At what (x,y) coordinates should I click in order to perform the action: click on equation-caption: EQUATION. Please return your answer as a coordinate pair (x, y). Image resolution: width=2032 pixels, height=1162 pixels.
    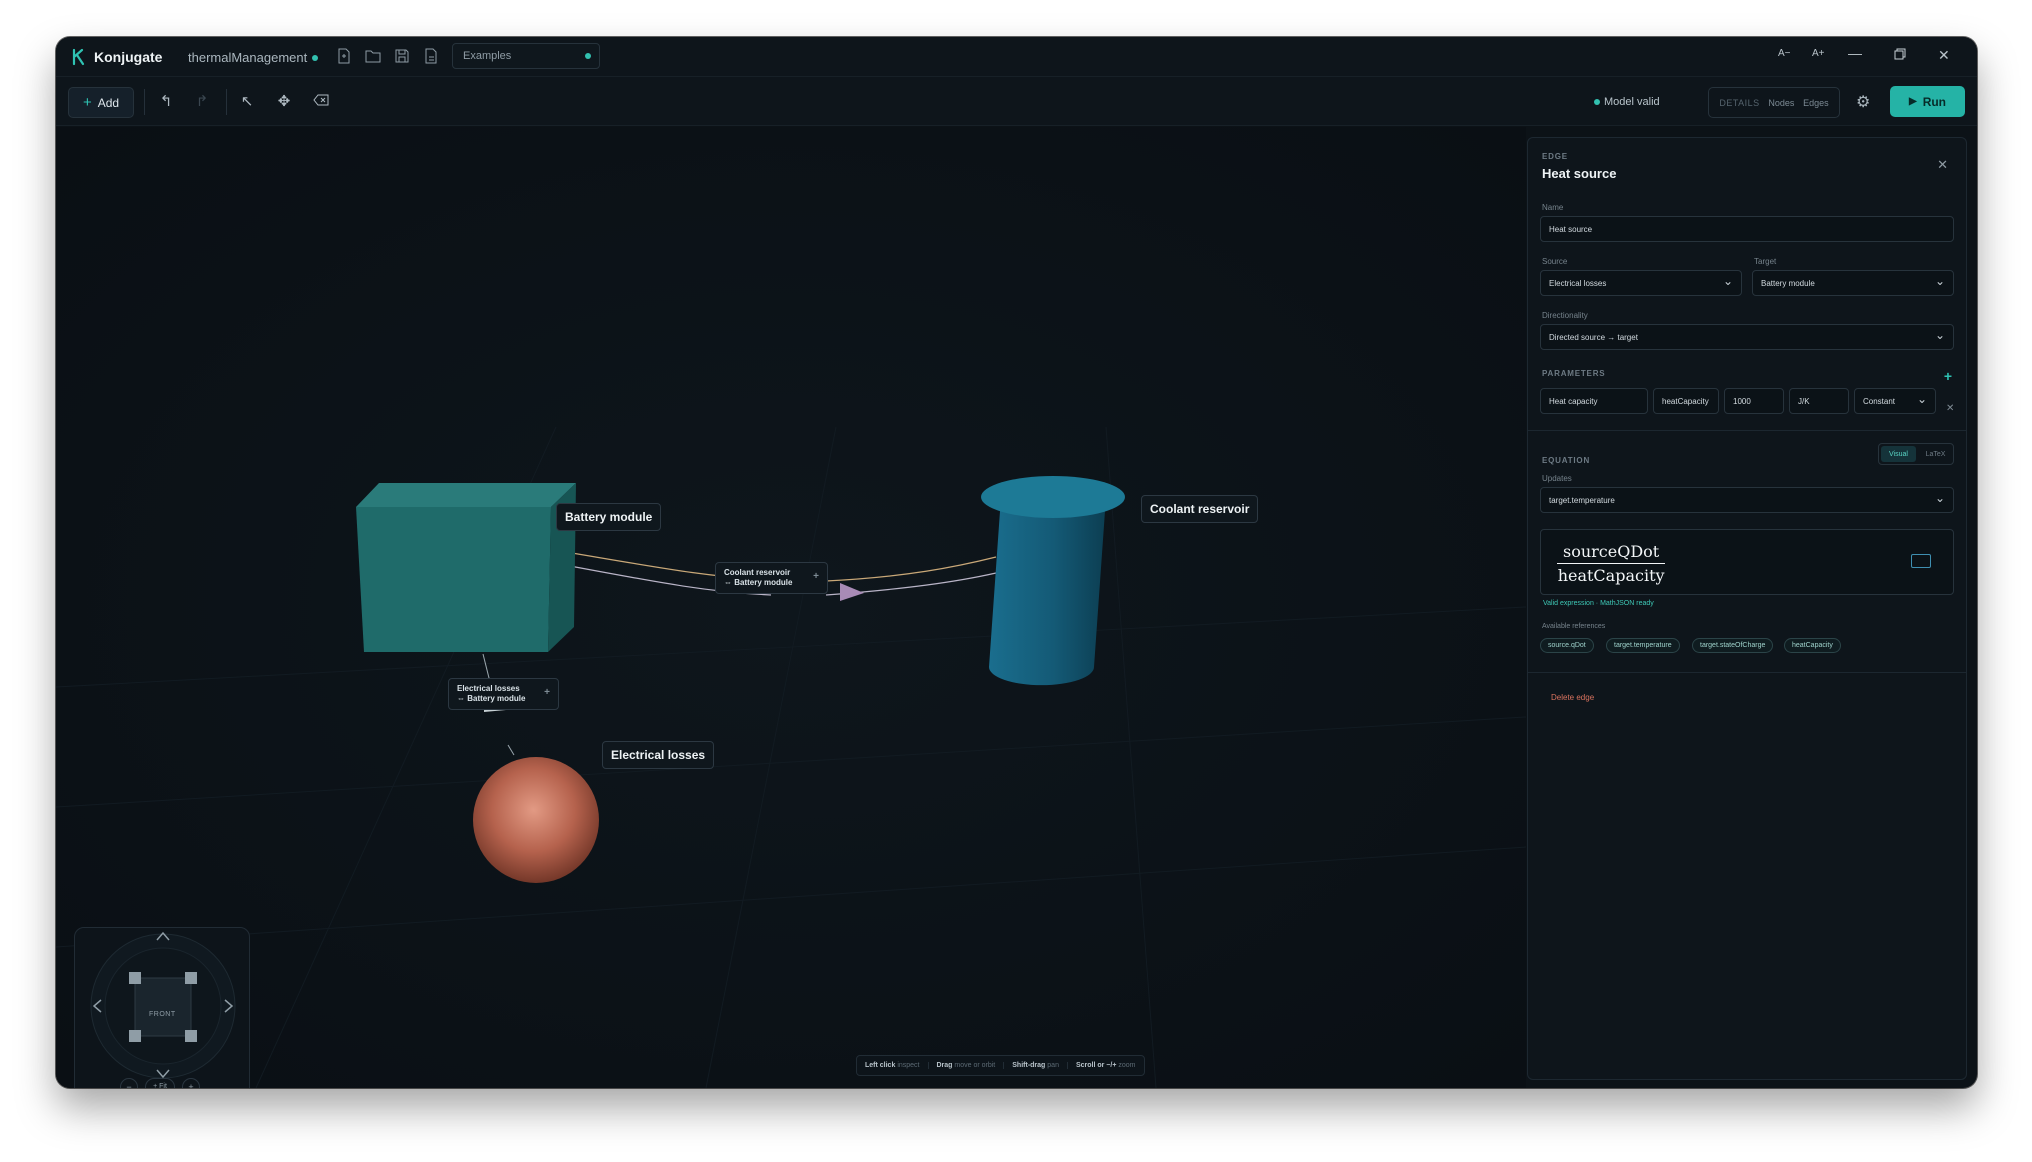
    Looking at the image, I should click on (1566, 460).